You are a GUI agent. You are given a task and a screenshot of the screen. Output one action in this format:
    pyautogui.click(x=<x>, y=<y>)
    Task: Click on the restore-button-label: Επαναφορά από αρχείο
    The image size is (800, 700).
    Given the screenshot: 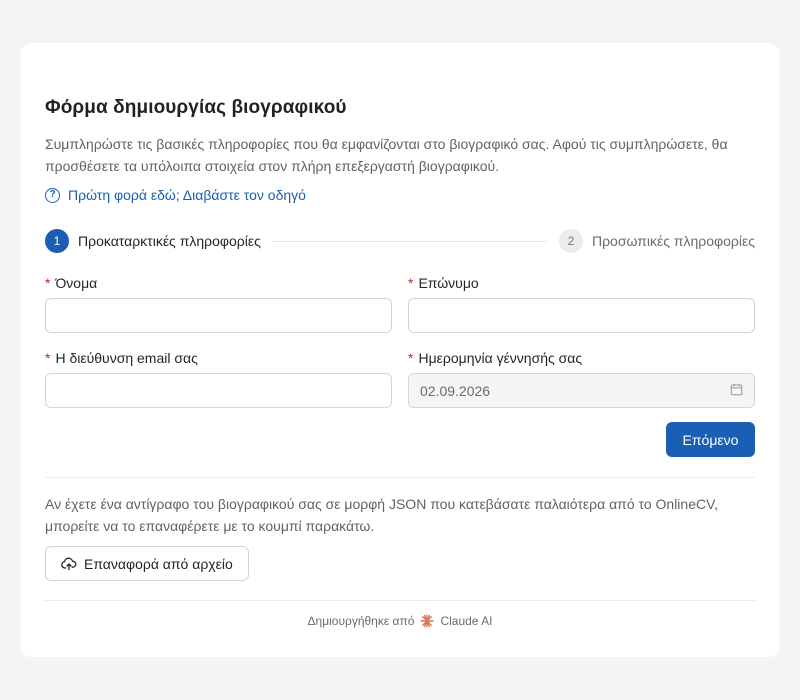 What is the action you would take?
    pyautogui.click(x=158, y=563)
    